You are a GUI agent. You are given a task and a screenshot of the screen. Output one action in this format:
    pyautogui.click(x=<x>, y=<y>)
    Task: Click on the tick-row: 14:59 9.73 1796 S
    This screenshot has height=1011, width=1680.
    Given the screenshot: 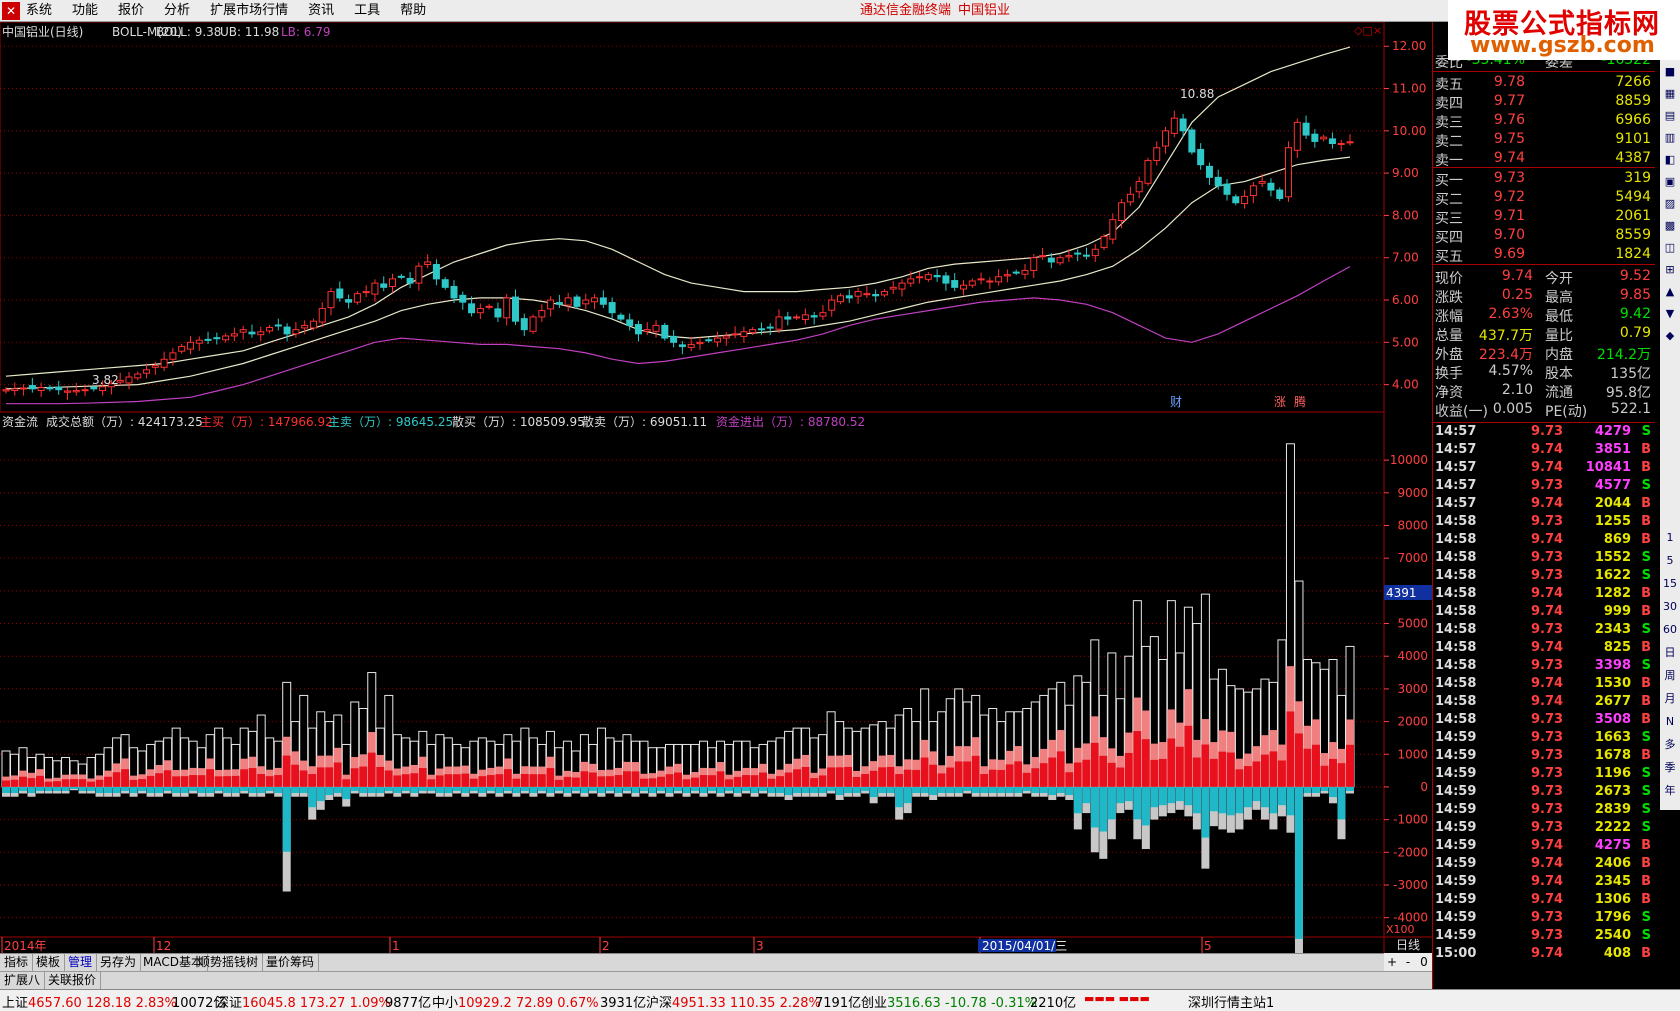 What is the action you would take?
    pyautogui.click(x=1544, y=919)
    